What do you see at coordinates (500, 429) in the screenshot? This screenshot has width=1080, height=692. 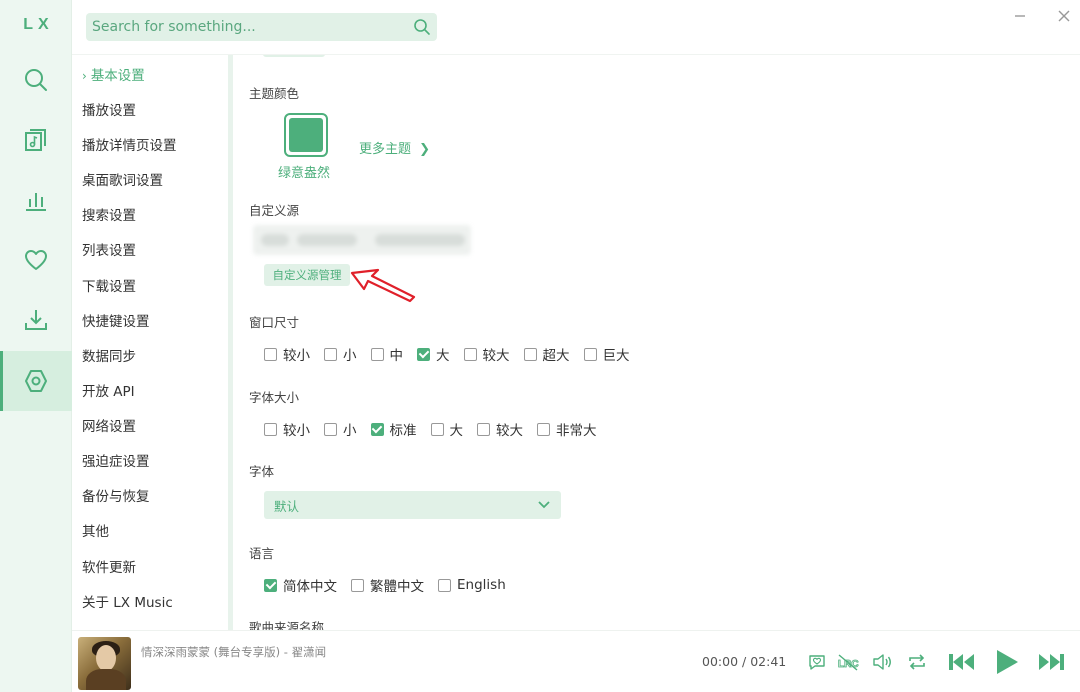 I see `font-size-option: 较大` at bounding box center [500, 429].